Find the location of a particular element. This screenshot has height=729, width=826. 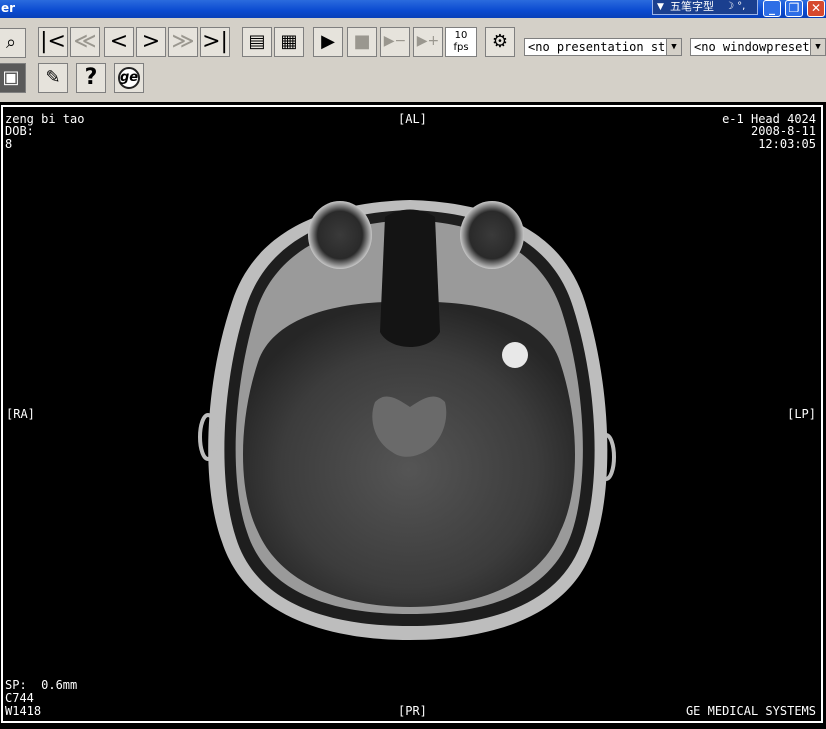

single-layout-icon: ▤ is located at coordinates (257, 42).